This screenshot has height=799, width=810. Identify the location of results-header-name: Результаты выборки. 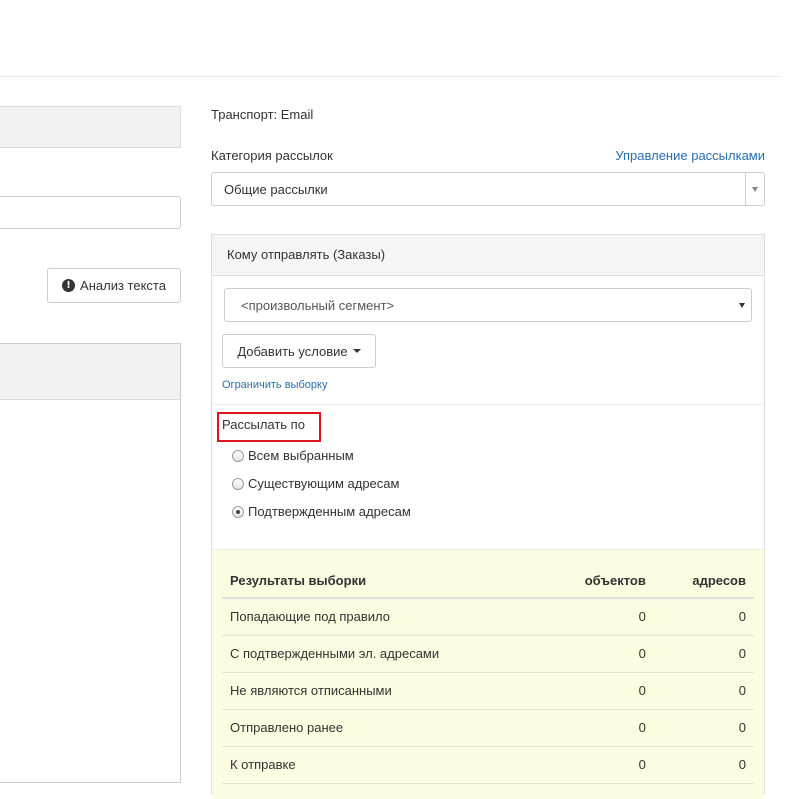
(384, 581).